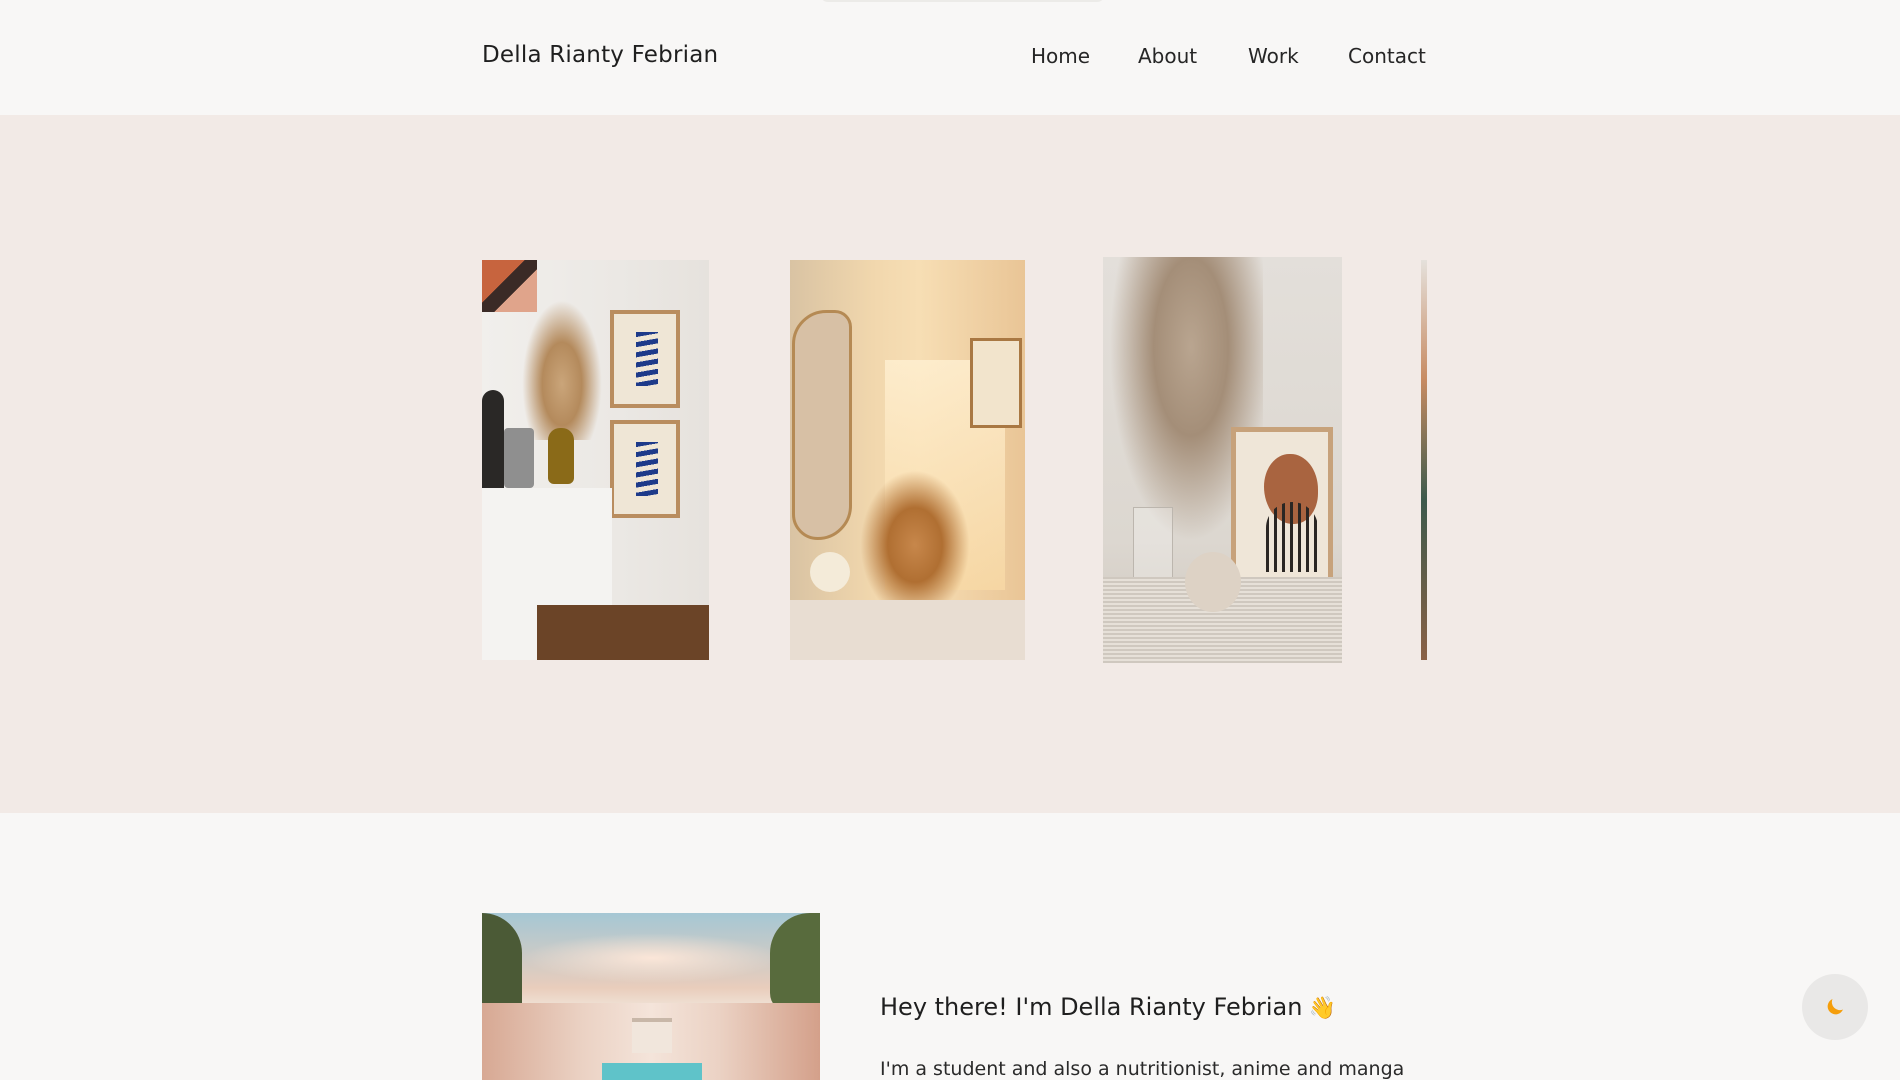 The width and height of the screenshot is (1900, 1080). Describe the element at coordinates (651, 996) in the screenshot. I see `about-photo` at that location.